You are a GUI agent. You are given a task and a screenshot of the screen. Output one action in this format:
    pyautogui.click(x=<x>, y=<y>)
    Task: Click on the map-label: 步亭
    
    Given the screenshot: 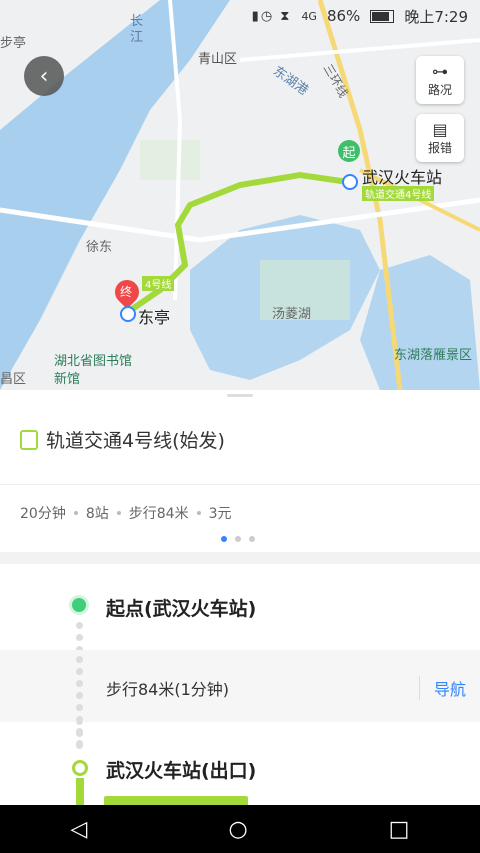 What is the action you would take?
    pyautogui.click(x=13, y=43)
    